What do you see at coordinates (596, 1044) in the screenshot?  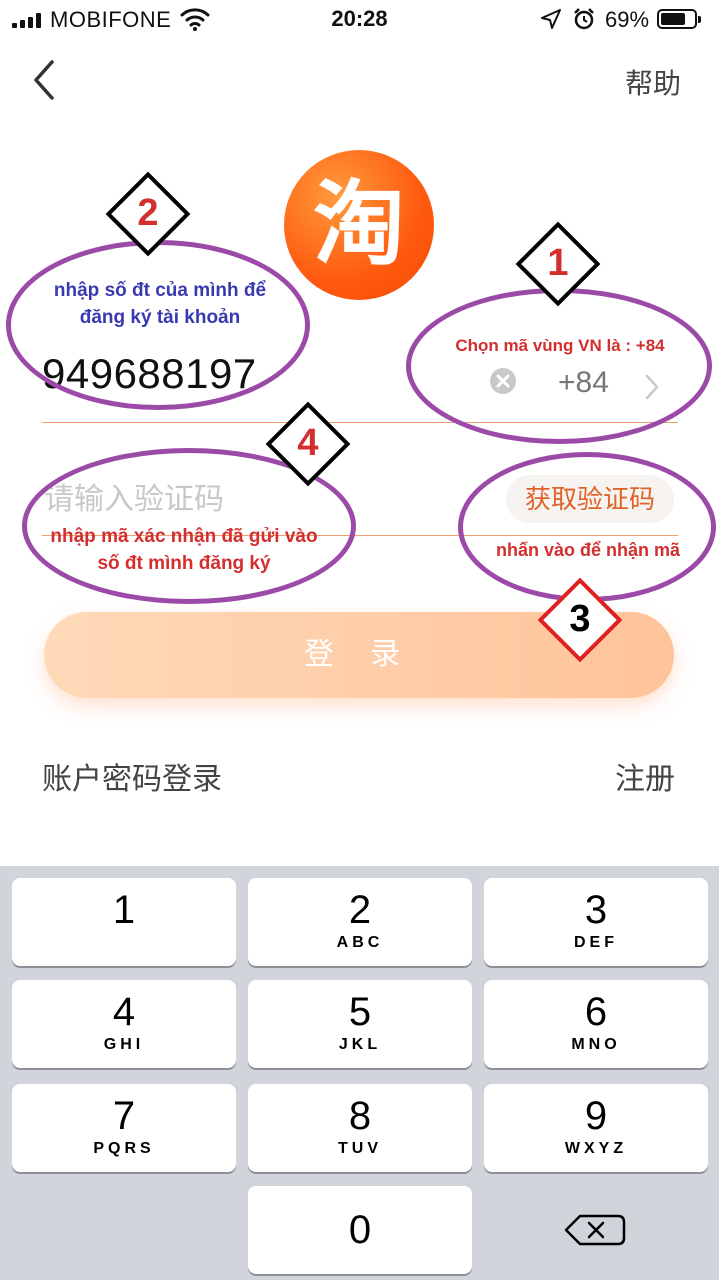 I see `key-letters: MNO` at bounding box center [596, 1044].